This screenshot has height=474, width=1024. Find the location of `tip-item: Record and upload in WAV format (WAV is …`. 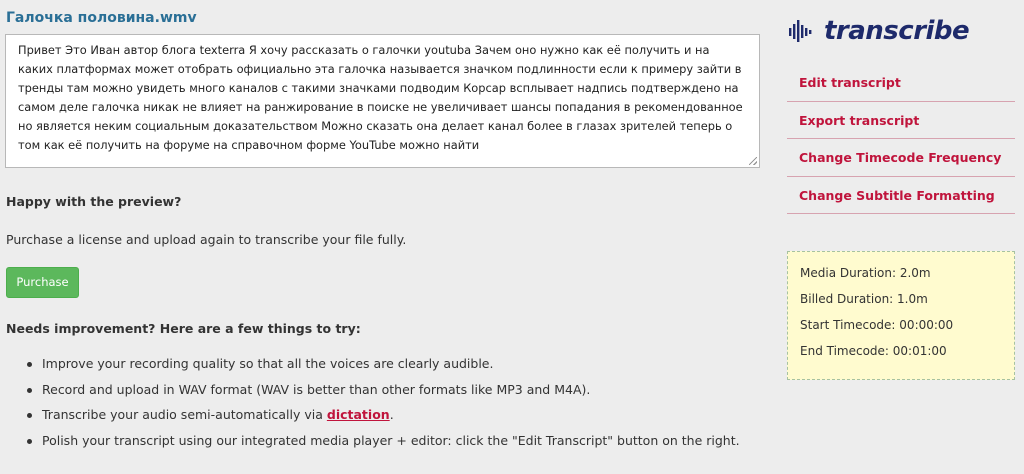

tip-item: Record and upload in WAV format (WAV is … is located at coordinates (382, 395).